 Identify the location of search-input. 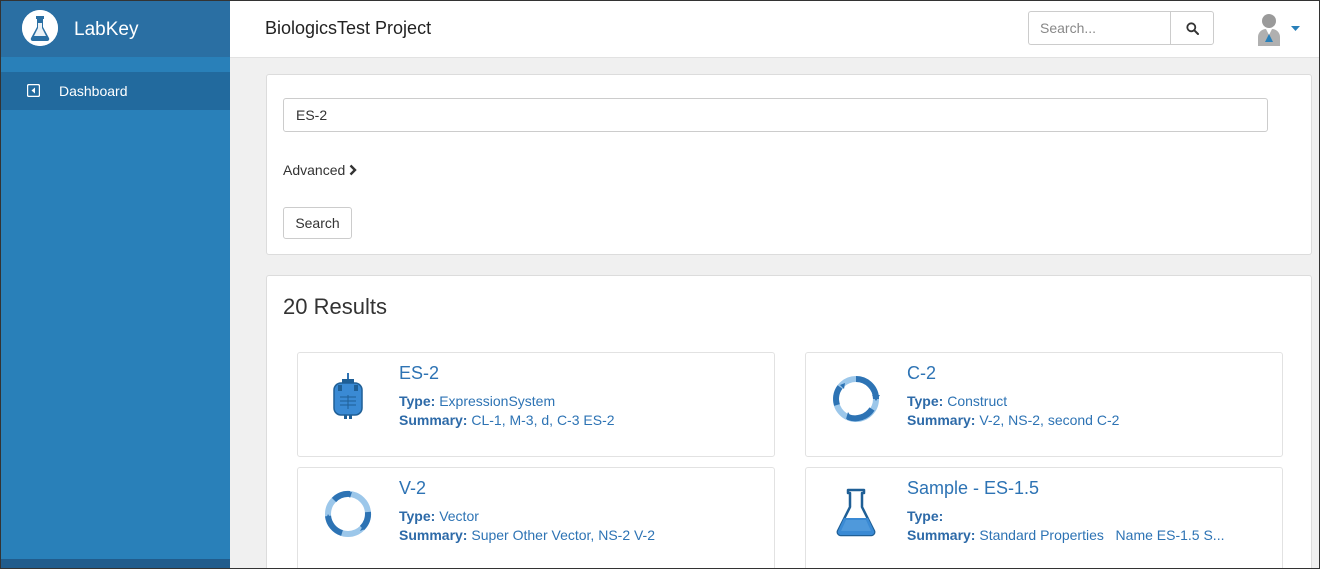
(775, 115).